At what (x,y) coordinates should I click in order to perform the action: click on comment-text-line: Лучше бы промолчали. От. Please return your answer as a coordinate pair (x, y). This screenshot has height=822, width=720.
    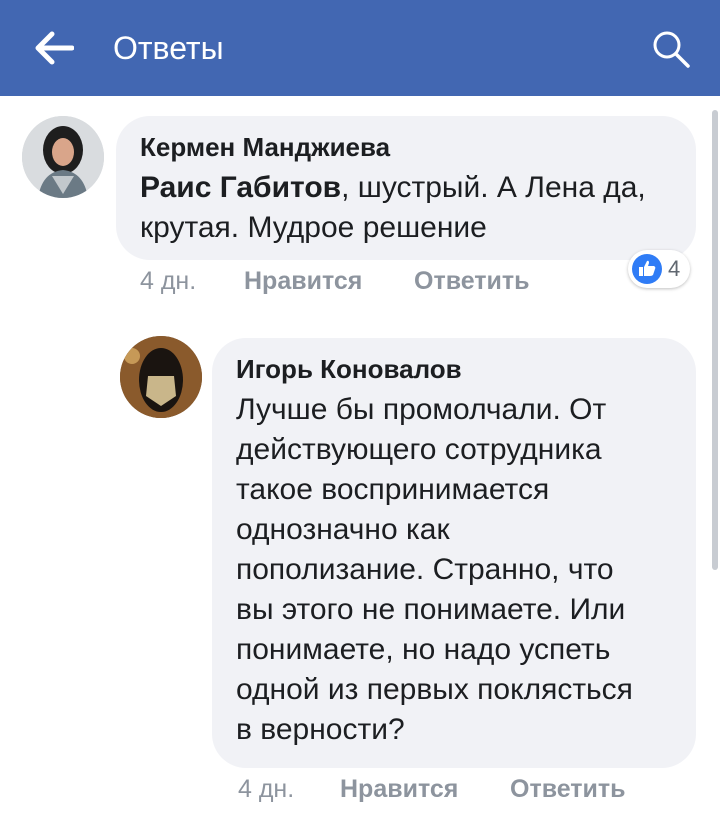
    Looking at the image, I should click on (421, 409).